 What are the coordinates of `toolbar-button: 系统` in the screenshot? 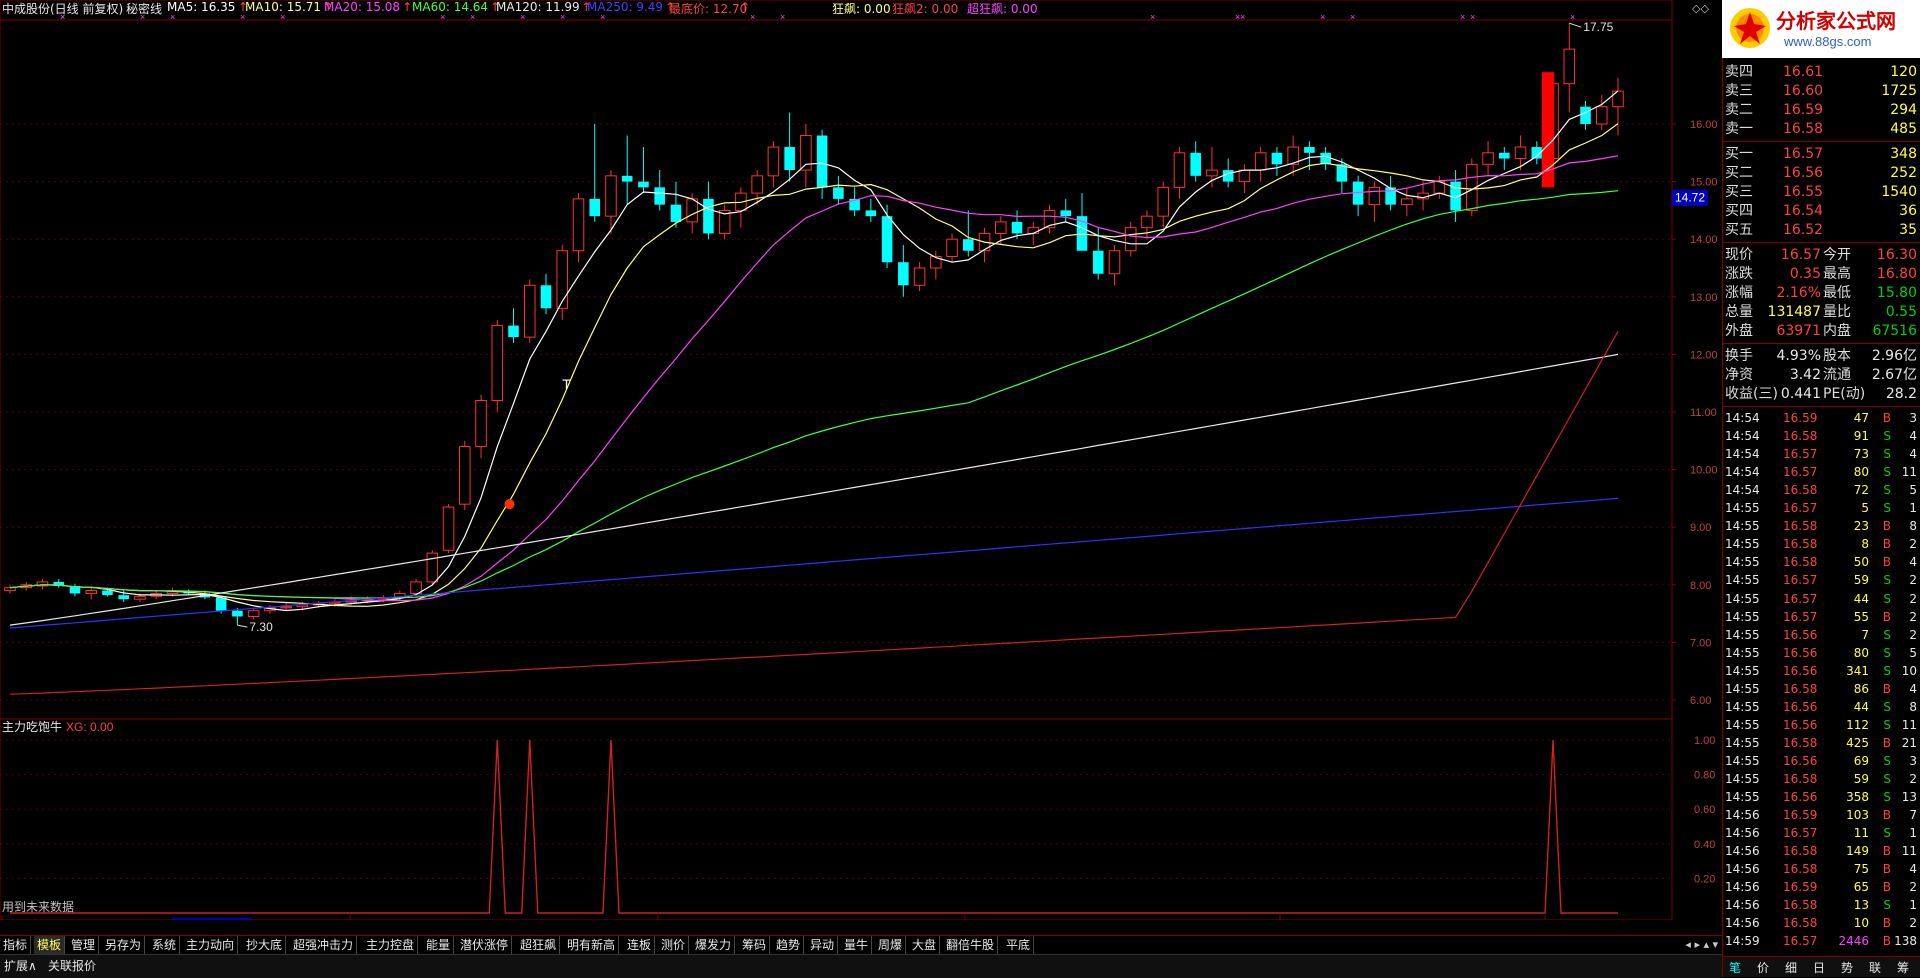 It's located at (165, 945).